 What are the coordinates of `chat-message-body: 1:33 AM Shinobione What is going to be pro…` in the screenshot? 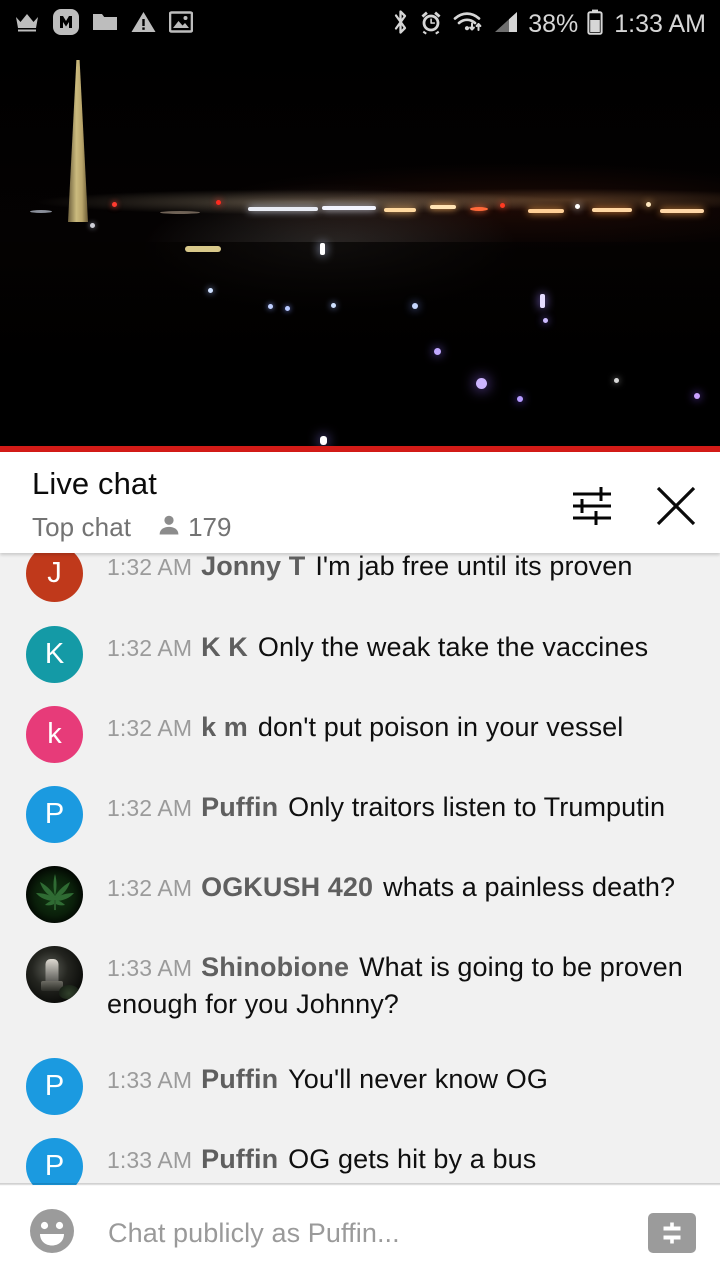 It's located at (405, 984).